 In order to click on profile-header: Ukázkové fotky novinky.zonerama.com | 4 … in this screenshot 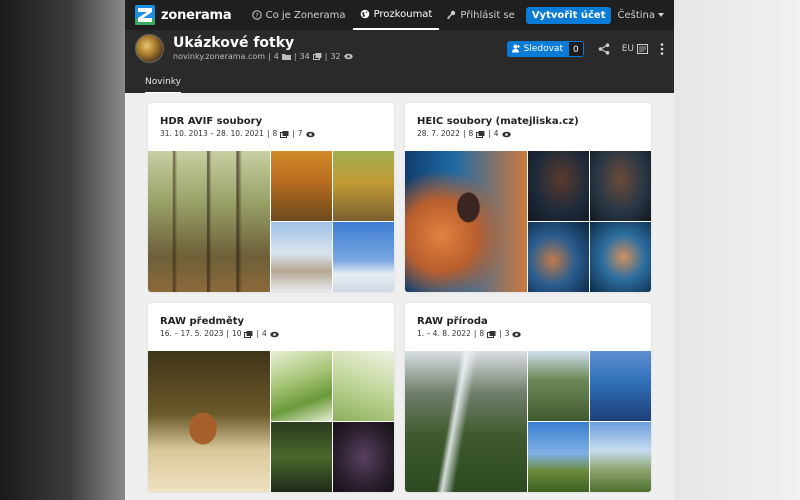, I will do `click(399, 48)`.